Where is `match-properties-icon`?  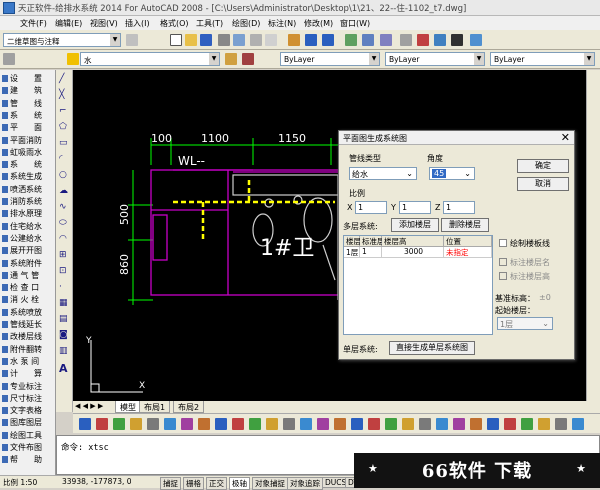 match-properties-icon is located at coordinates (294, 40).